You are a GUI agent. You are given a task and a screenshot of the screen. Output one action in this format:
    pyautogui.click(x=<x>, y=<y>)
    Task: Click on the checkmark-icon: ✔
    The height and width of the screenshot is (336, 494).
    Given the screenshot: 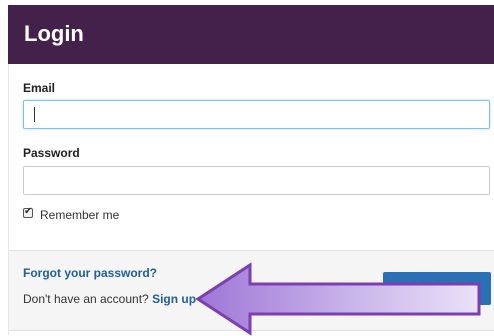 What is the action you would take?
    pyautogui.click(x=28, y=211)
    